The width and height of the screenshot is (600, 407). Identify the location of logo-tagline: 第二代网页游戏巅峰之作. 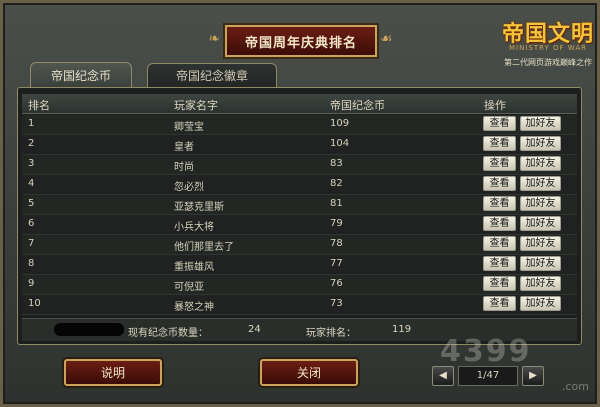
(548, 62).